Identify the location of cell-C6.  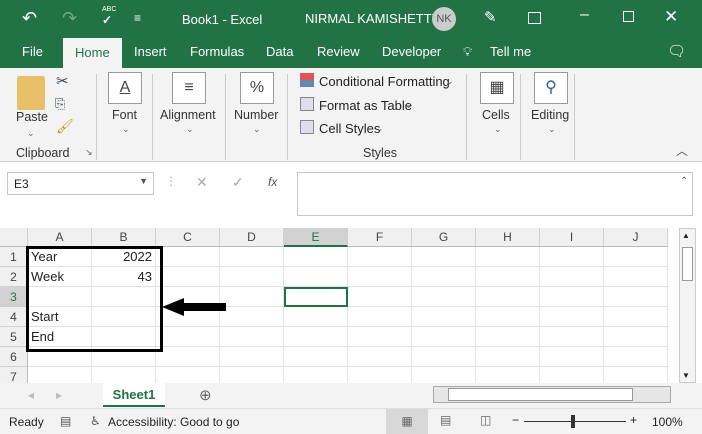
(188, 357).